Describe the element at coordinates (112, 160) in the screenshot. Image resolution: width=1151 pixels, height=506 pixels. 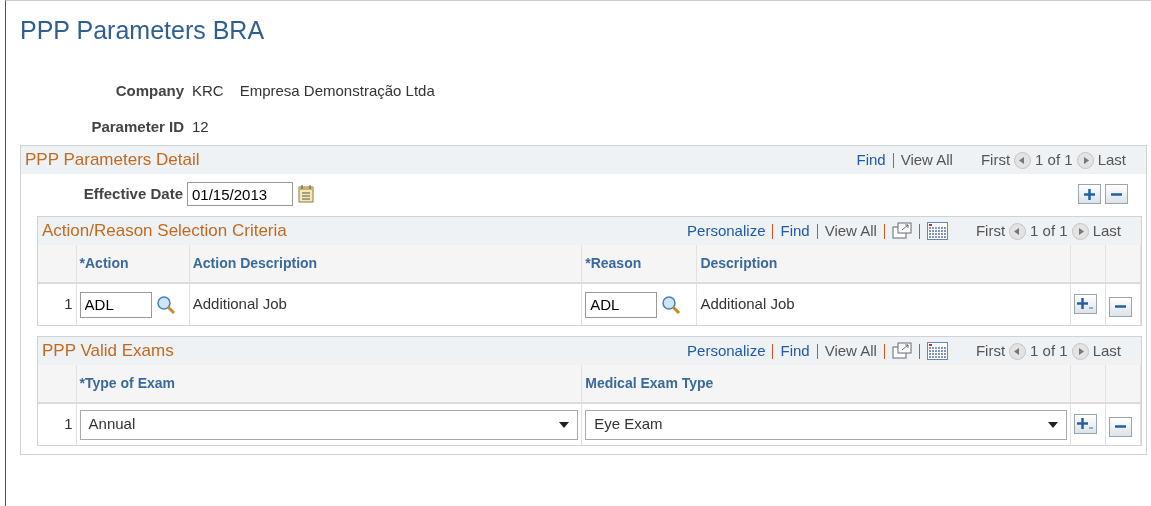
I see `section-title: PPP Parameters Detail` at that location.